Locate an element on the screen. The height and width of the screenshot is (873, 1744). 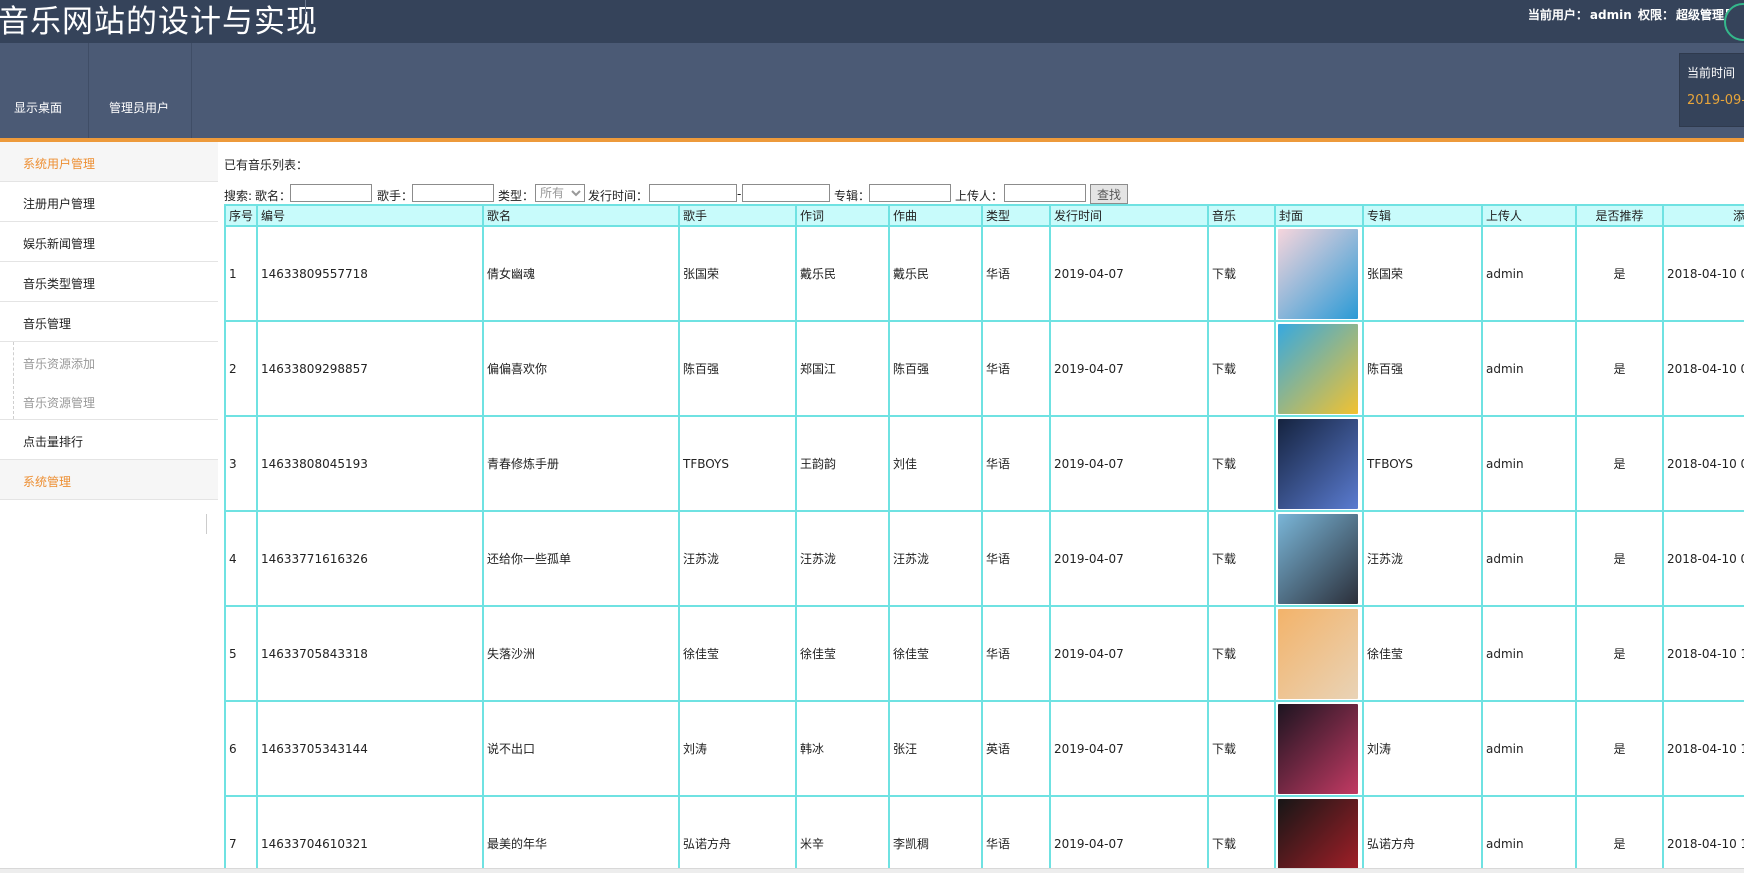
uploader-input is located at coordinates (1045, 193).